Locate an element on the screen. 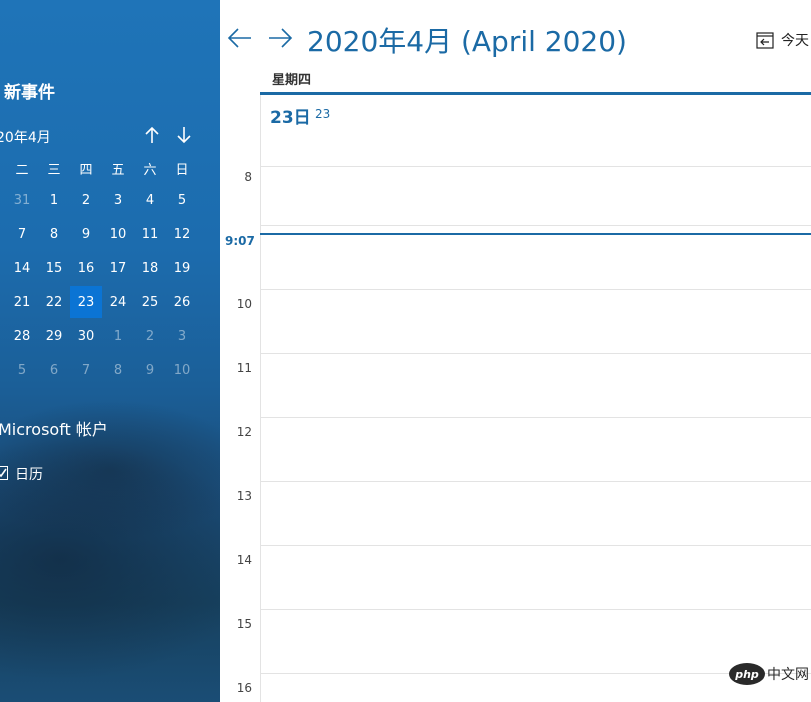  watermark-left-text: php is located at coordinates (746, 674).